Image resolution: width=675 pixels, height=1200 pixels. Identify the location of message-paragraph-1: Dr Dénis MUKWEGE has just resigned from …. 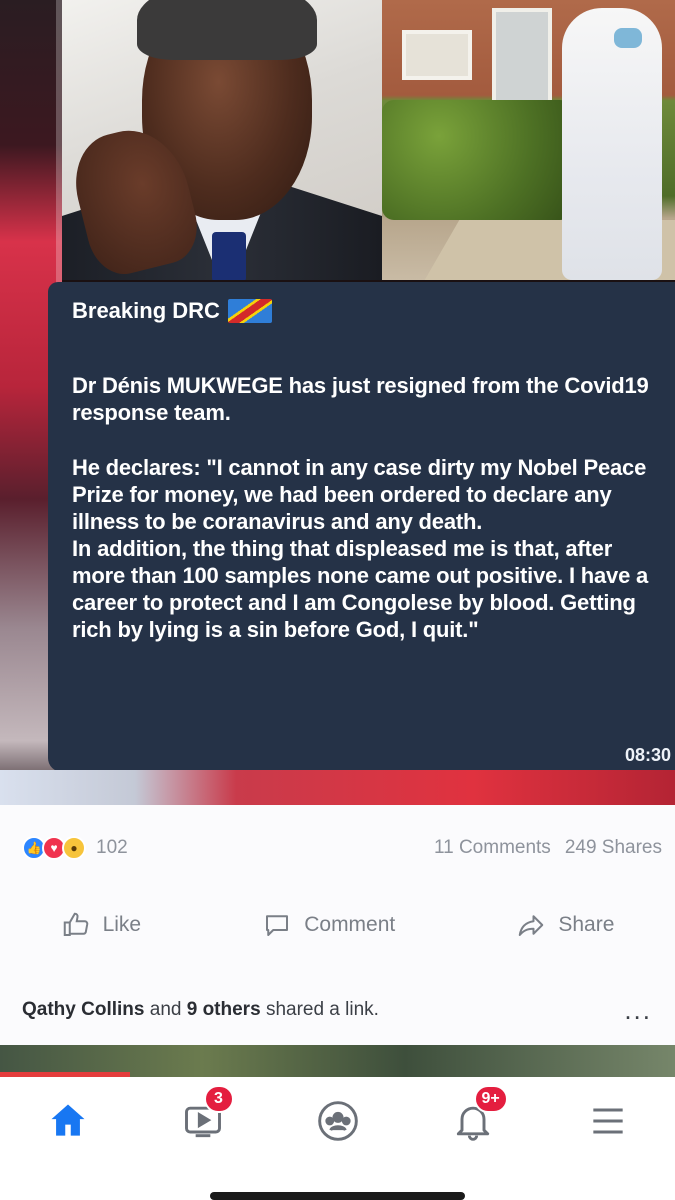
(360, 399).